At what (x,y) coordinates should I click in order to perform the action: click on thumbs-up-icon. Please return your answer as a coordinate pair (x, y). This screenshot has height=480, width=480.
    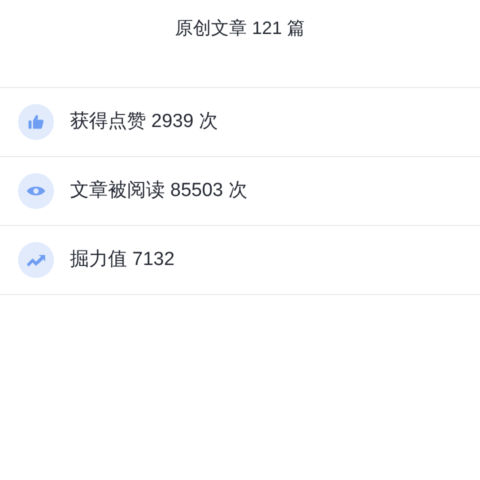
    Looking at the image, I should click on (36, 122).